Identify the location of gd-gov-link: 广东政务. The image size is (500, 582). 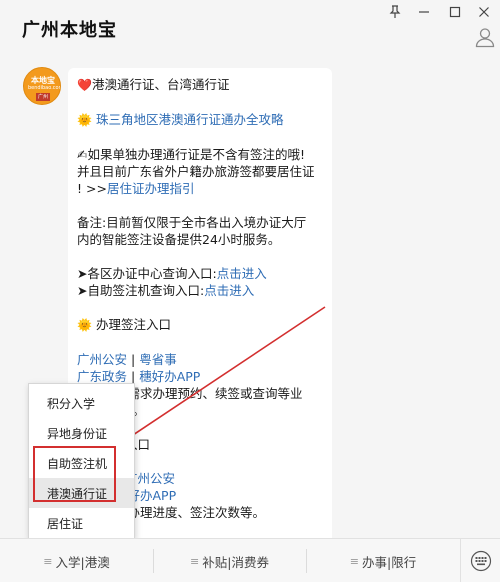
(102, 376).